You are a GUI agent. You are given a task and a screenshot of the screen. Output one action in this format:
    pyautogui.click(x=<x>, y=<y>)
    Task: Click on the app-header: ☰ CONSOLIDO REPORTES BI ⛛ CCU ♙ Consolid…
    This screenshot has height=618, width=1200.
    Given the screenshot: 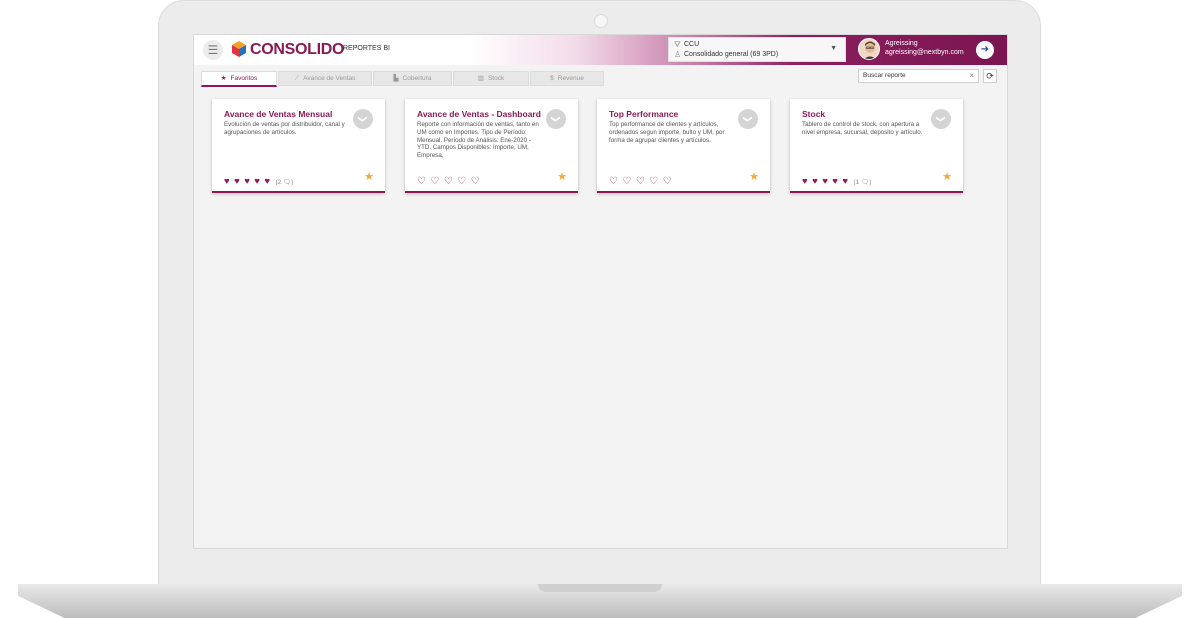 What is the action you would take?
    pyautogui.click(x=600, y=50)
    